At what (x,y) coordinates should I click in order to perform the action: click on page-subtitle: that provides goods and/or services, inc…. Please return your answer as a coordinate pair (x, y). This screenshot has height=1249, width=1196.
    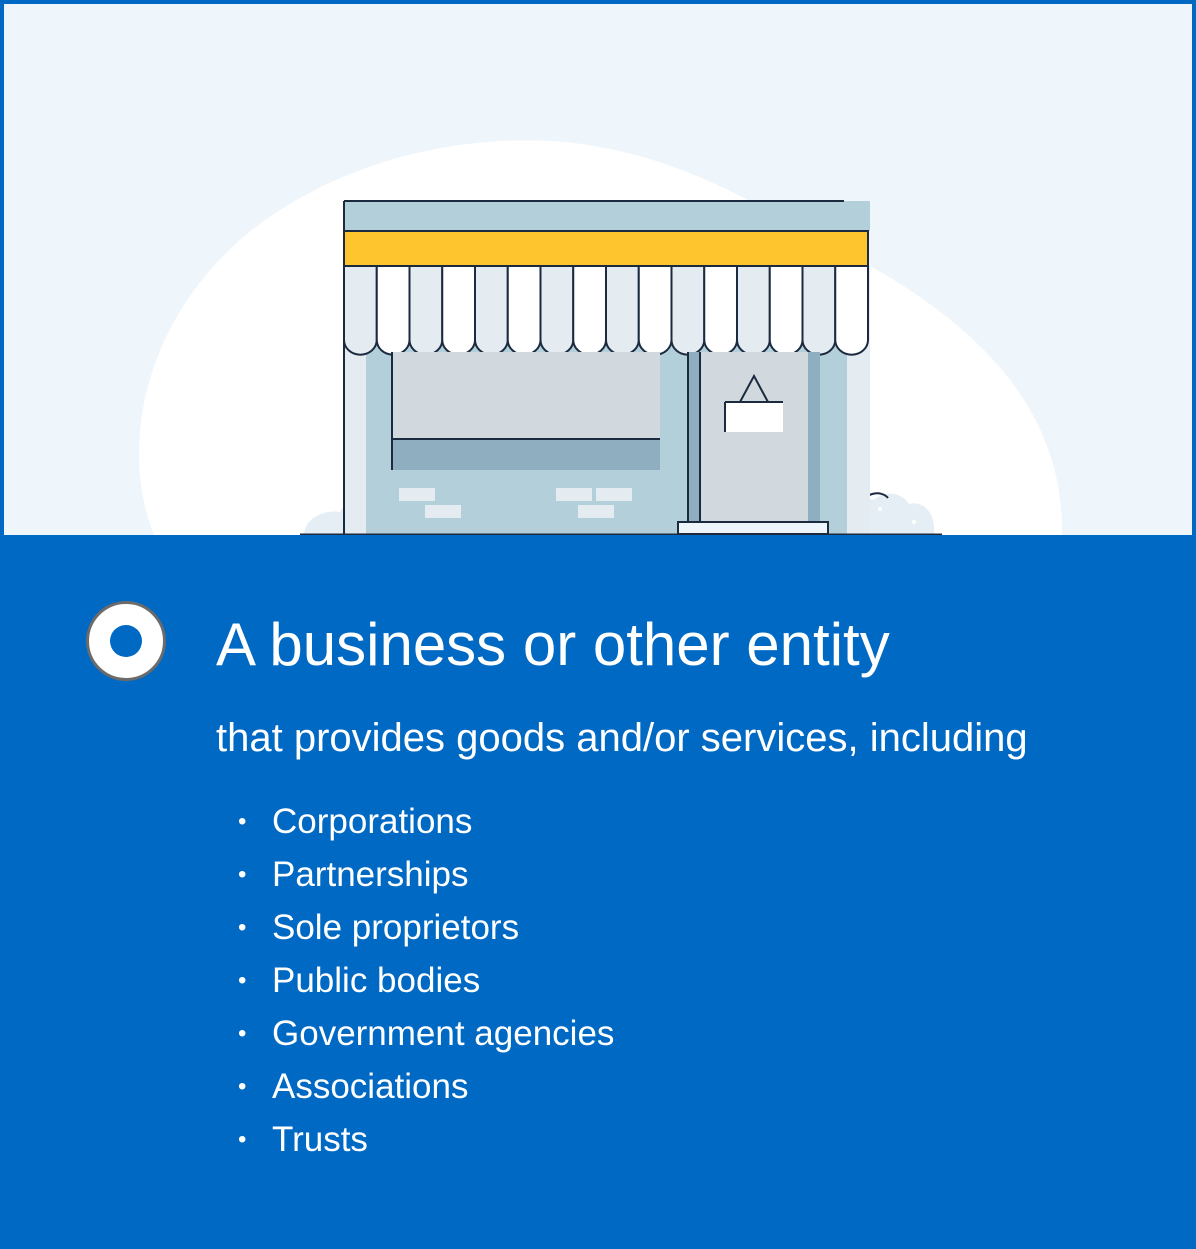
    Looking at the image, I should click on (622, 738).